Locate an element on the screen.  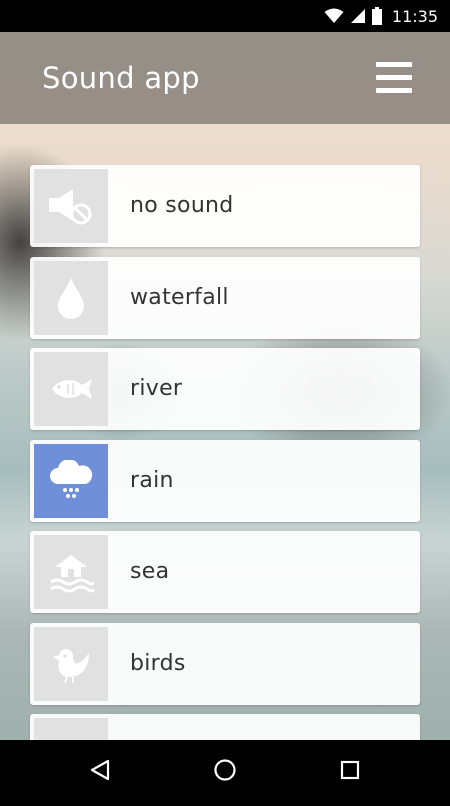
sound-item-no-sound: no sound is located at coordinates (225, 206).